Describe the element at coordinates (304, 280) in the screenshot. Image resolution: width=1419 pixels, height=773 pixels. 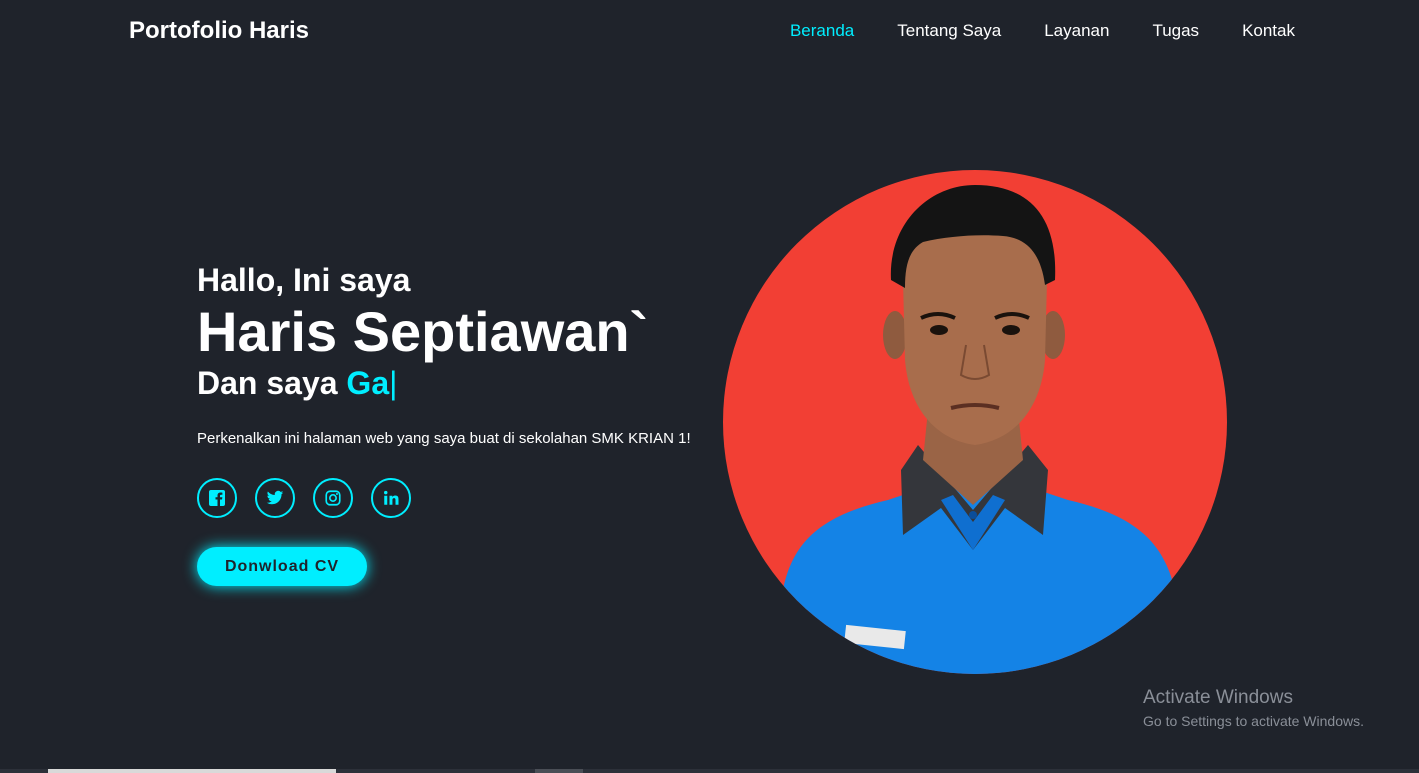
I see `hero-greeting: Hallo, Ini saya` at that location.